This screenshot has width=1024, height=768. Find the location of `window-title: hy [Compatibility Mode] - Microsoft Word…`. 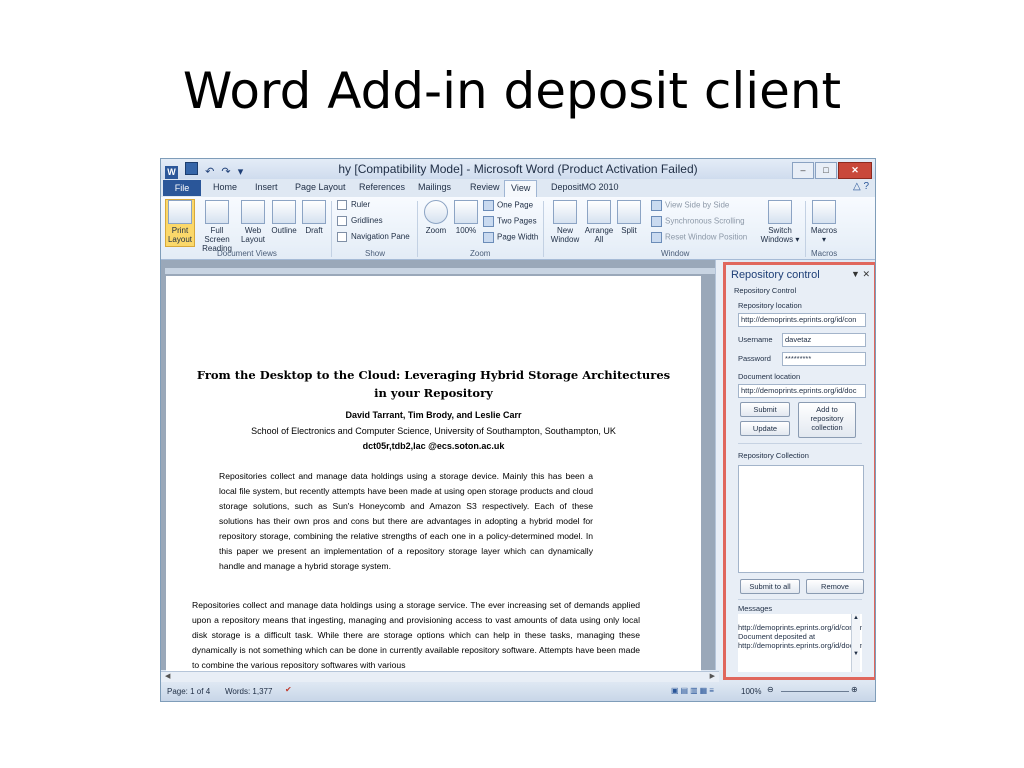

window-title: hy [Compatibility Mode] - Microsoft Word… is located at coordinates (518, 169).